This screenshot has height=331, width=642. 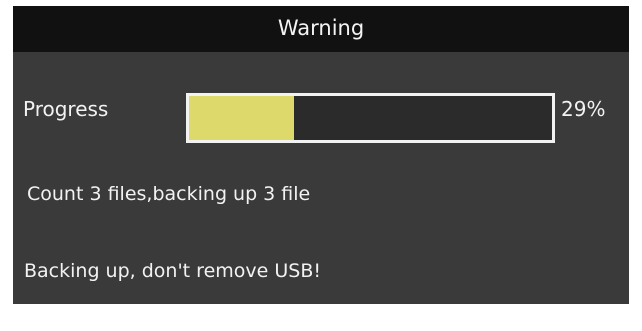 I want to click on progress-bar, so click(x=370, y=118).